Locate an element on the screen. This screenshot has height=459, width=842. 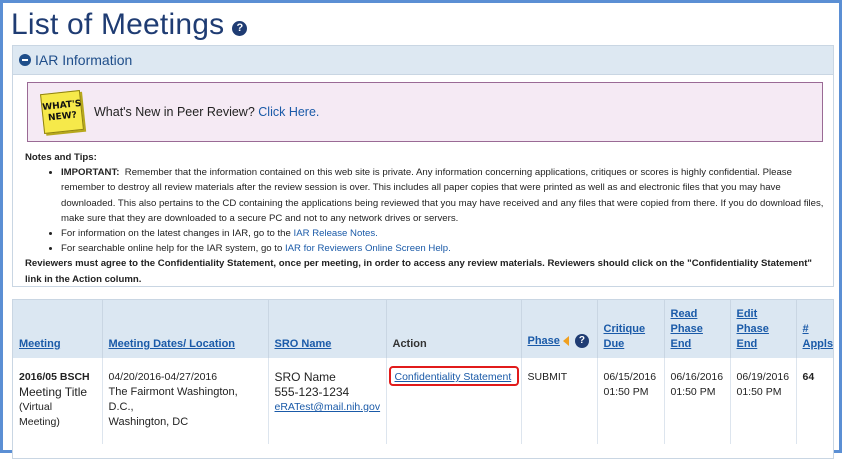
col-header-dates: Meeting Dates/ Location is located at coordinates (185, 329).